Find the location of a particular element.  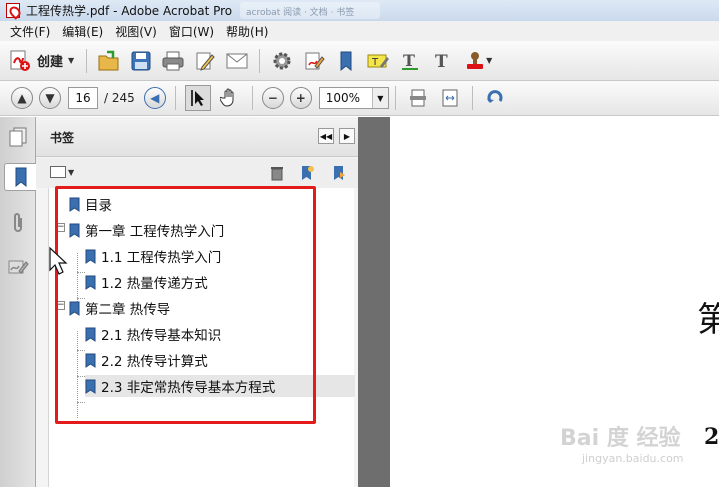

bookmark-item: 1.1 工程传热学入门 is located at coordinates (153, 256).